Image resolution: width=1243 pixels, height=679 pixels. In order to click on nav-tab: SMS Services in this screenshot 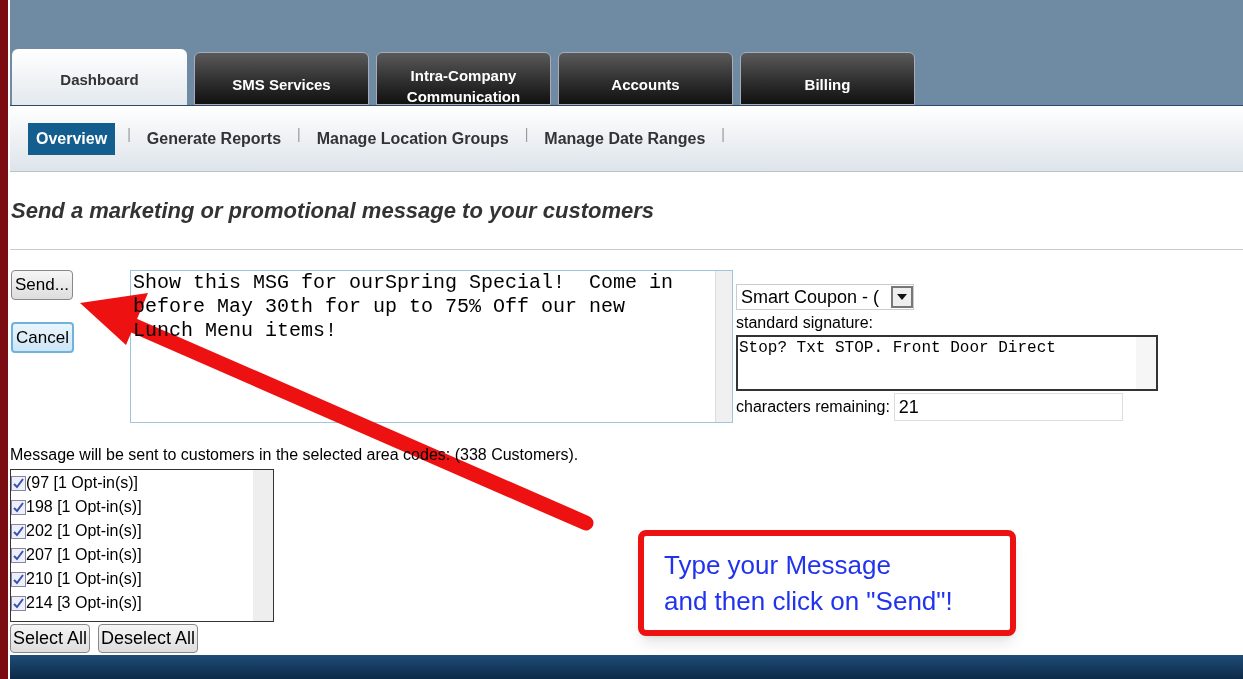, I will do `click(281, 78)`.